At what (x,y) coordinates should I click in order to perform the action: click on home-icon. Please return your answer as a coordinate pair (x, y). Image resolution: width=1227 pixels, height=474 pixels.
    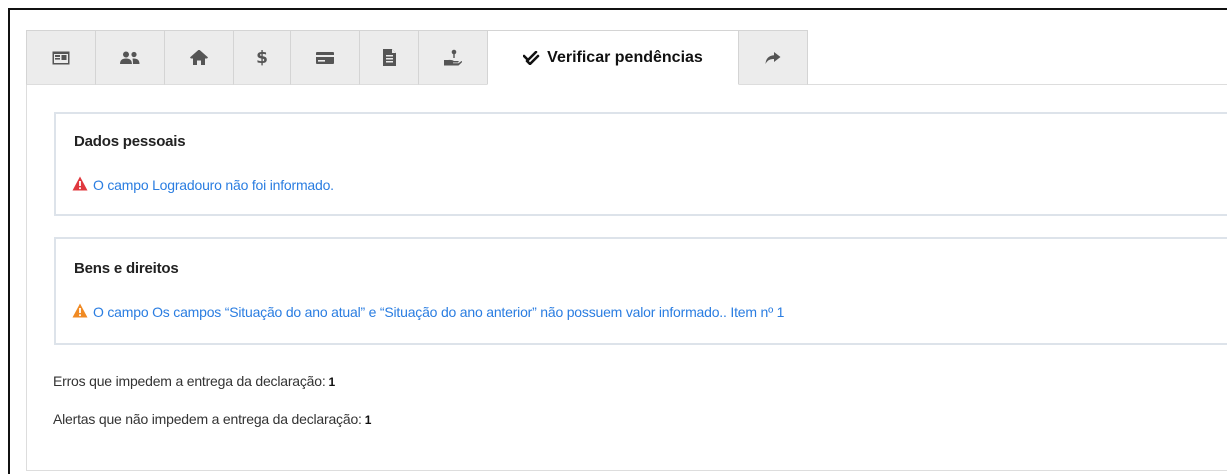
    Looking at the image, I should click on (199, 57).